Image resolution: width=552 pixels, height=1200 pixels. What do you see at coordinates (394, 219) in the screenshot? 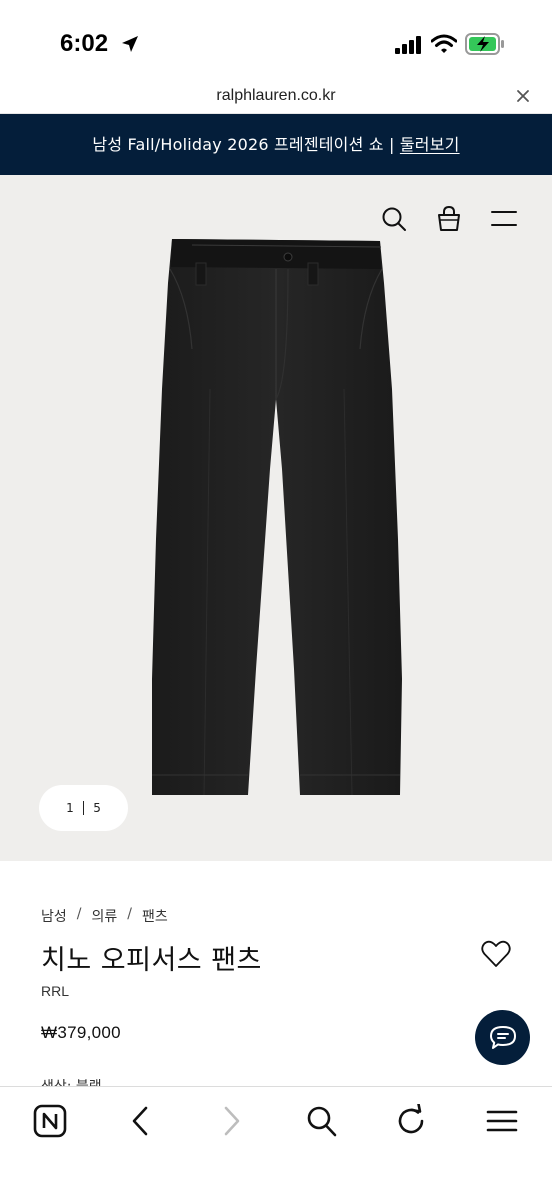
I see `search-icon` at bounding box center [394, 219].